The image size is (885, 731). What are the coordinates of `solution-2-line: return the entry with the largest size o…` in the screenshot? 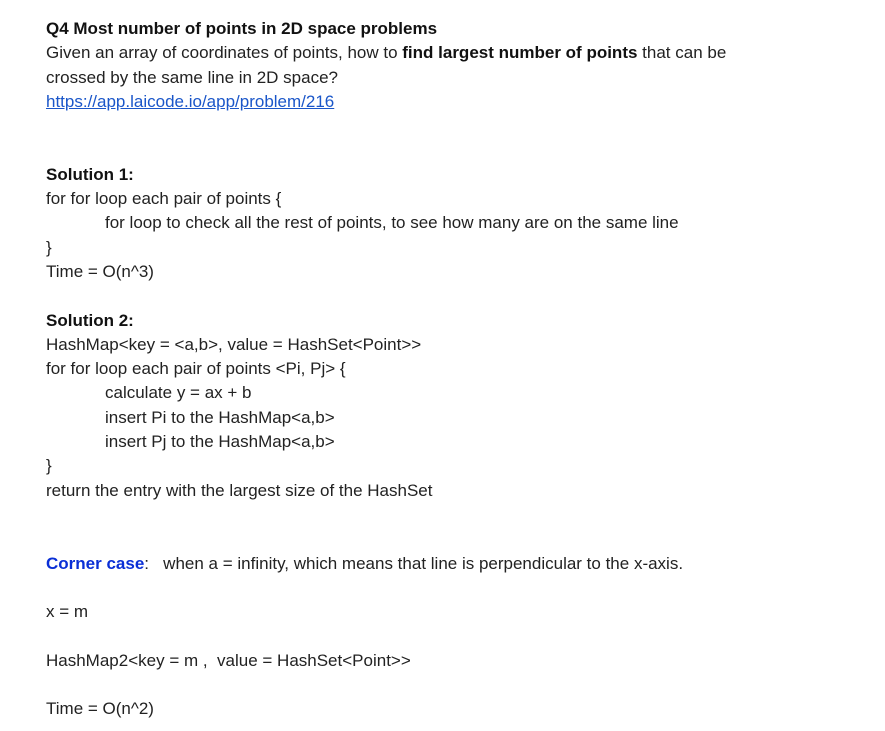 It's located at (239, 490).